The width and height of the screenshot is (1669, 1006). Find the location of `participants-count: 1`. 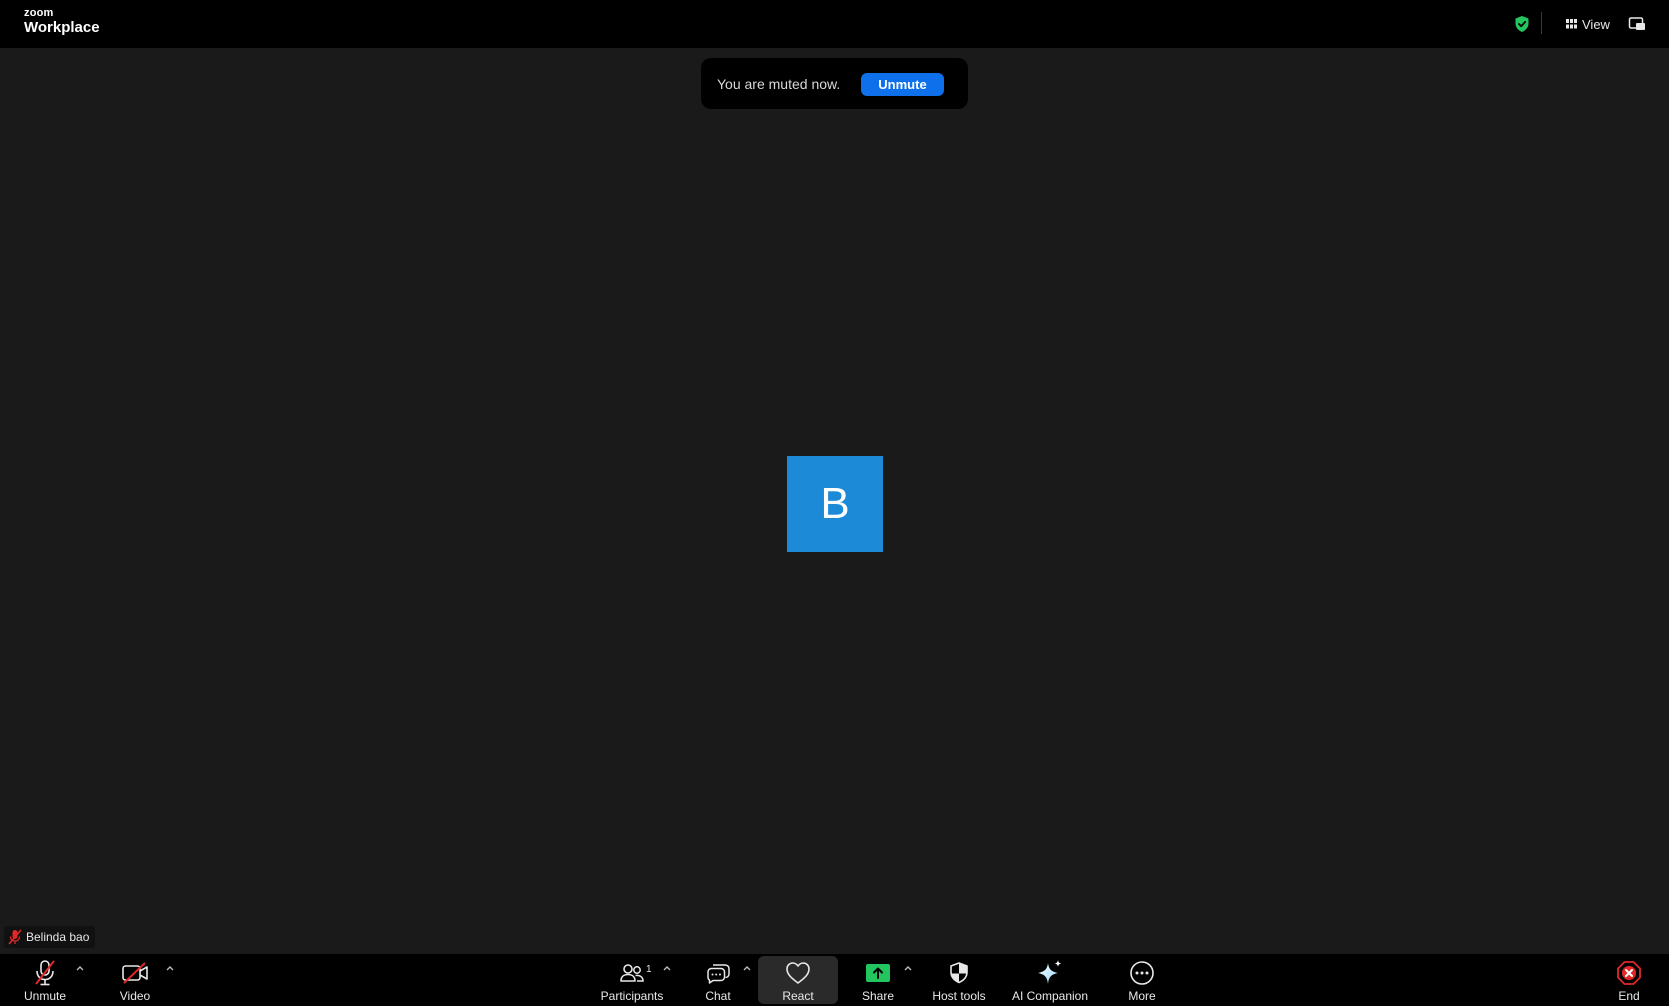

participants-count: 1 is located at coordinates (649, 969).